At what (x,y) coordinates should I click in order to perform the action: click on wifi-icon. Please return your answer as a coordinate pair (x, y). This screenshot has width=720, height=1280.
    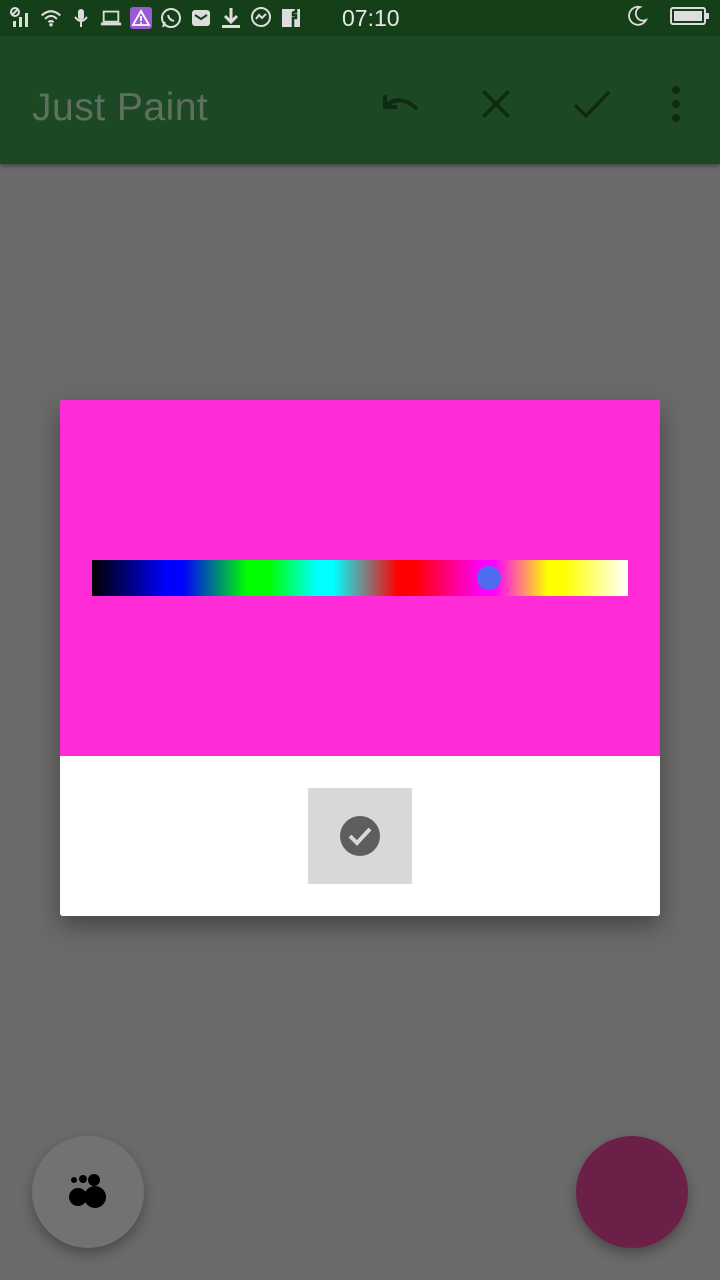
    Looking at the image, I should click on (51, 18).